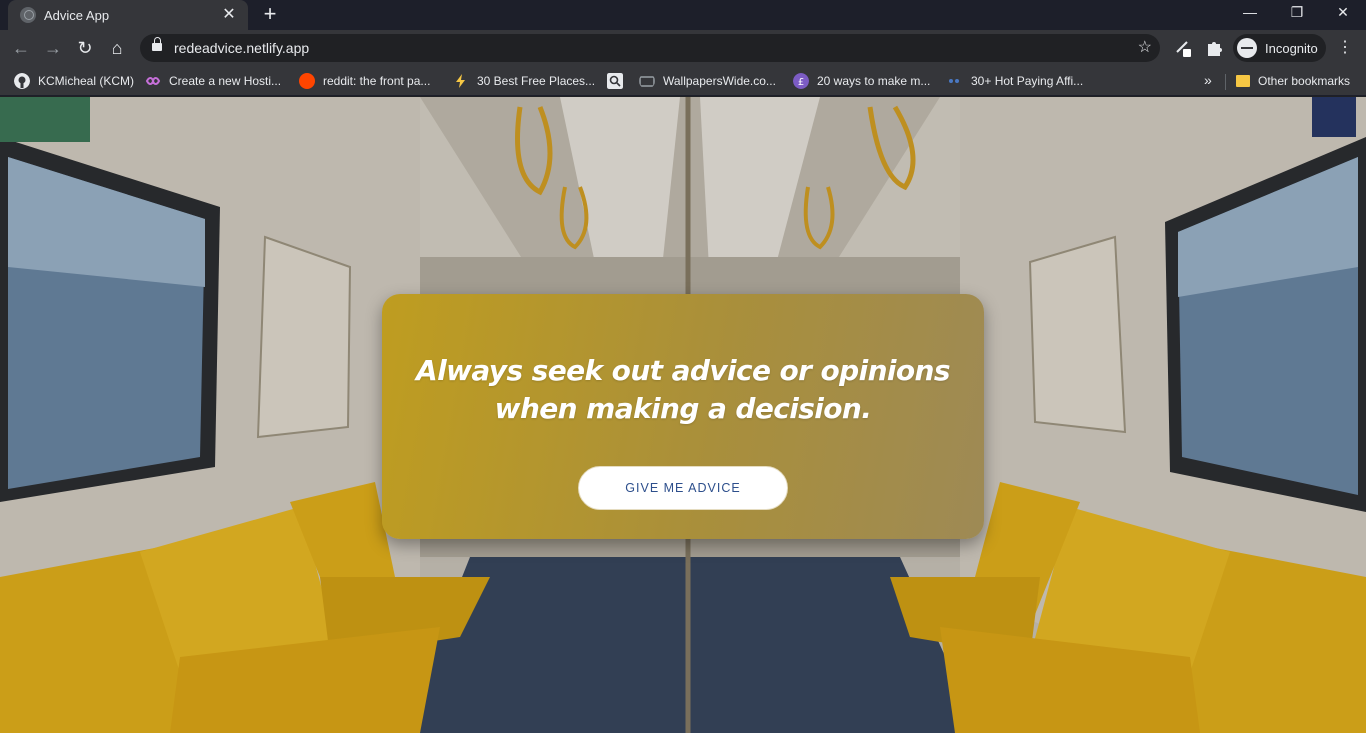  Describe the element at coordinates (460, 81) in the screenshot. I see `bolt-icon` at that location.